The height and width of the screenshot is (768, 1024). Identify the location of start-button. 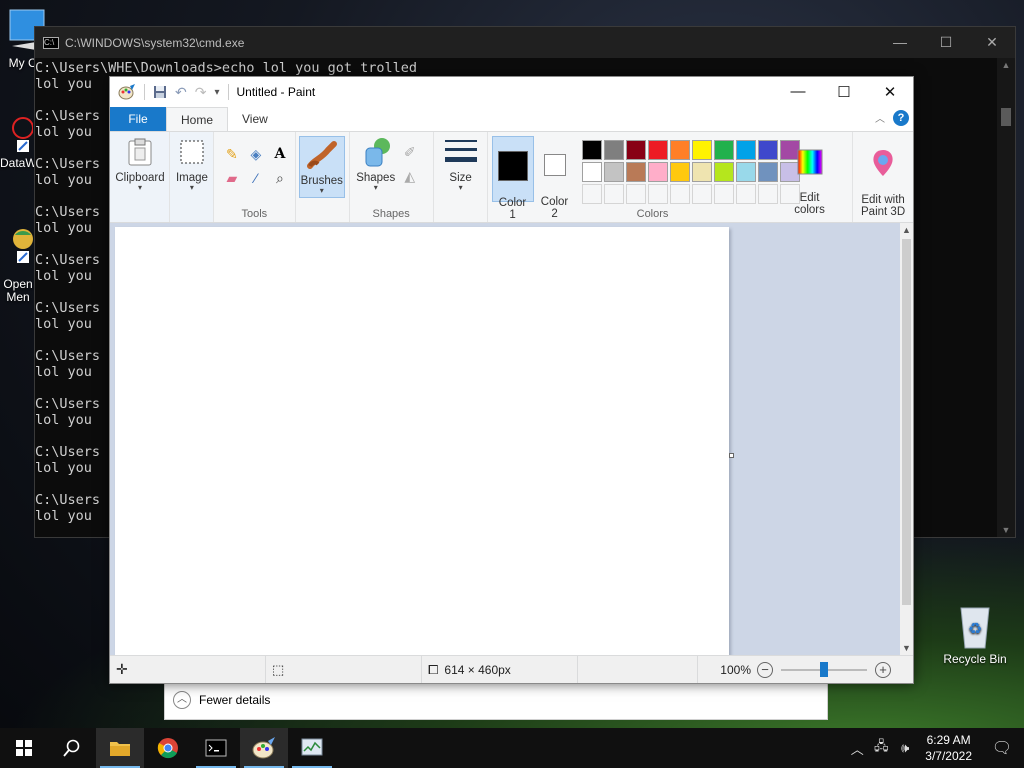
(24, 748).